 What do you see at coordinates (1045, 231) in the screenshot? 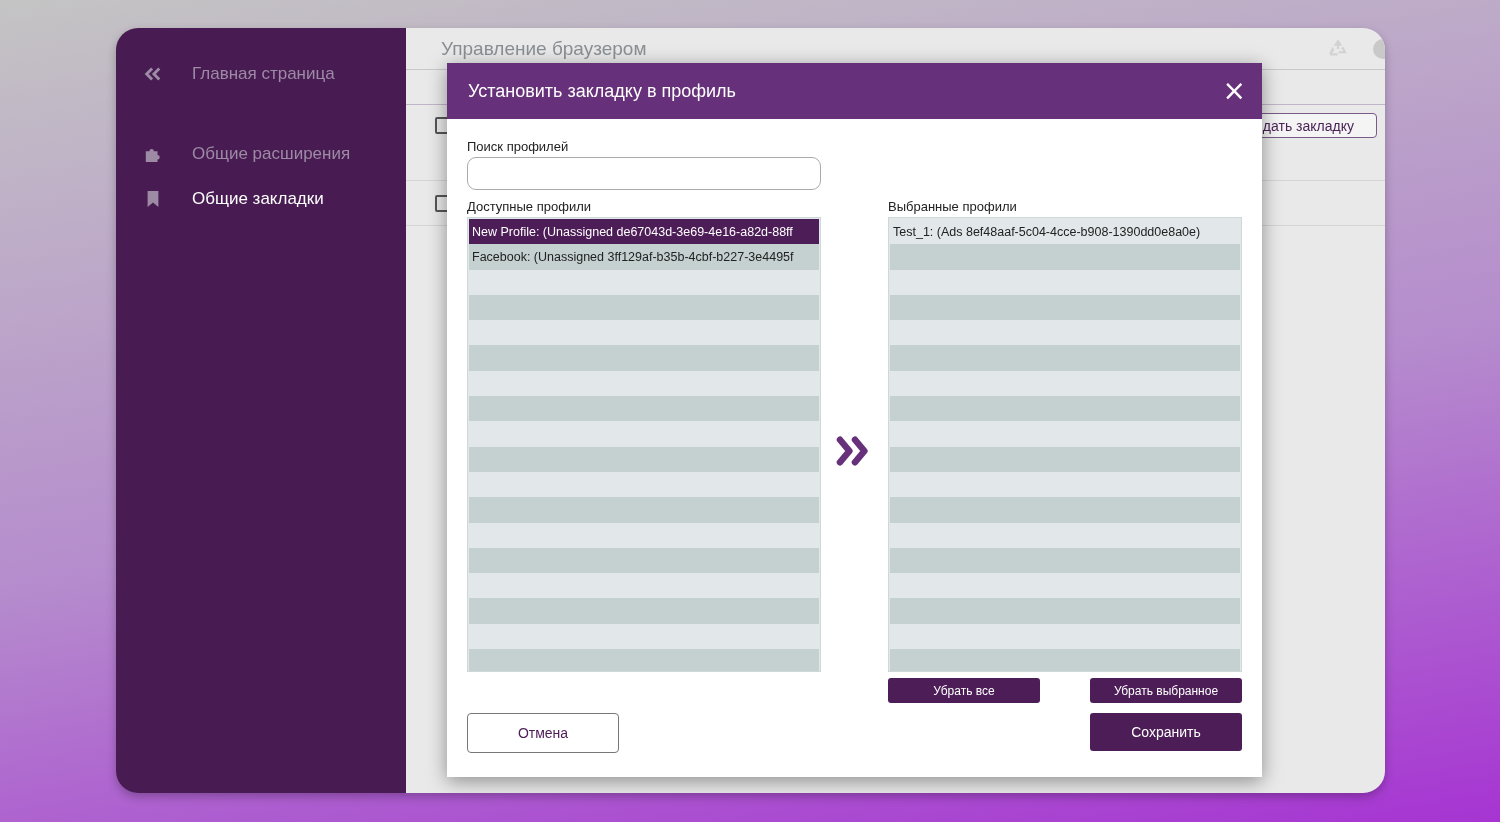
I see `profile-item: Test_1: (Ads 8ef48aaf-5c04-4cce-b908-1390dd0e8a0e)` at bounding box center [1045, 231].